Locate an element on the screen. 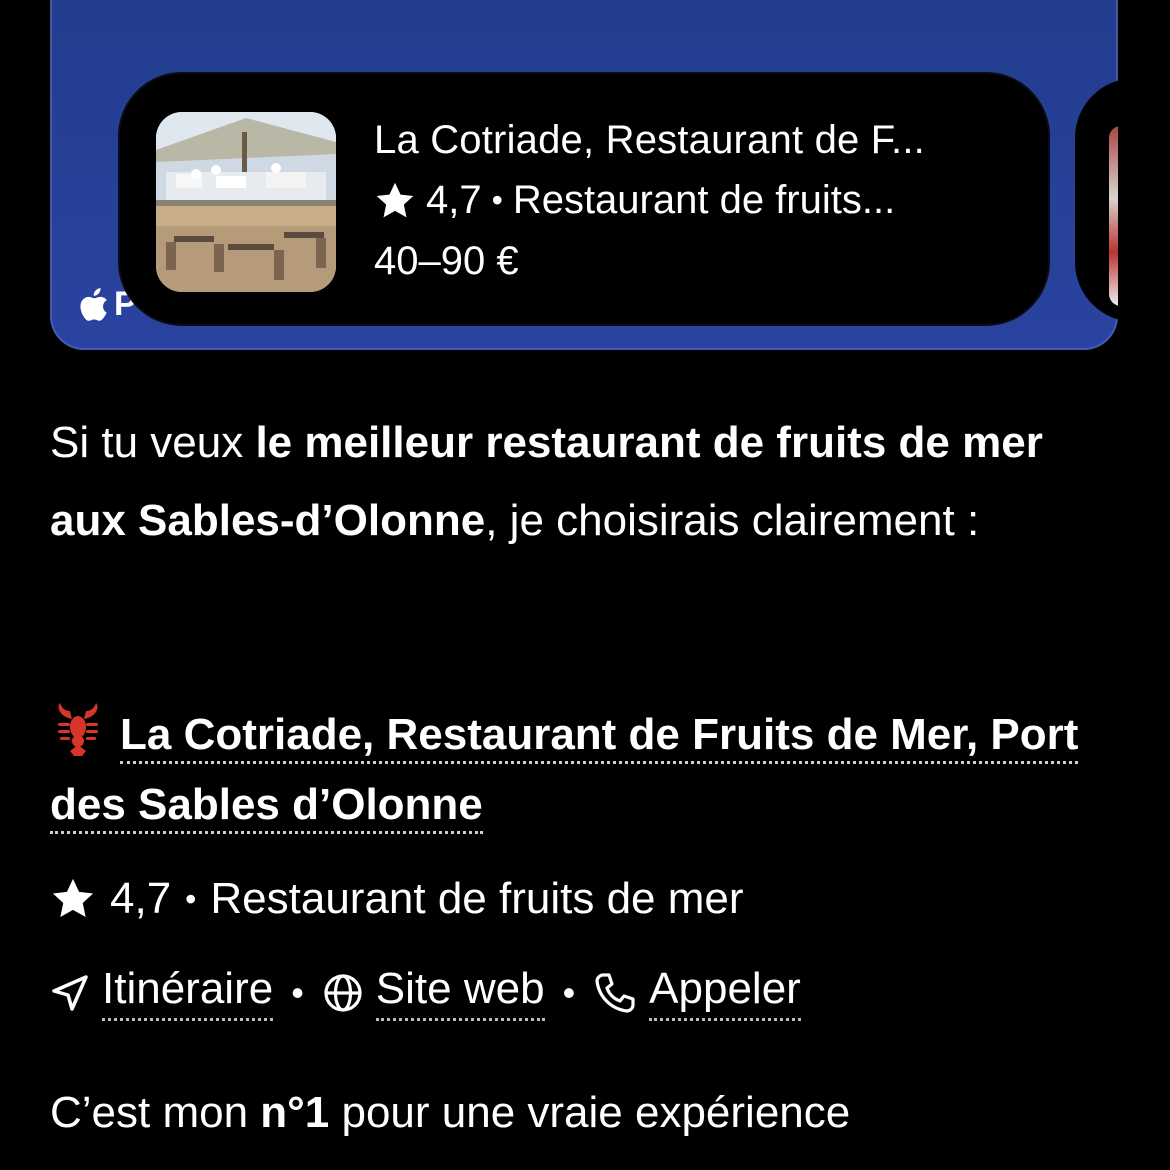  lobster-icon is located at coordinates (78, 729).